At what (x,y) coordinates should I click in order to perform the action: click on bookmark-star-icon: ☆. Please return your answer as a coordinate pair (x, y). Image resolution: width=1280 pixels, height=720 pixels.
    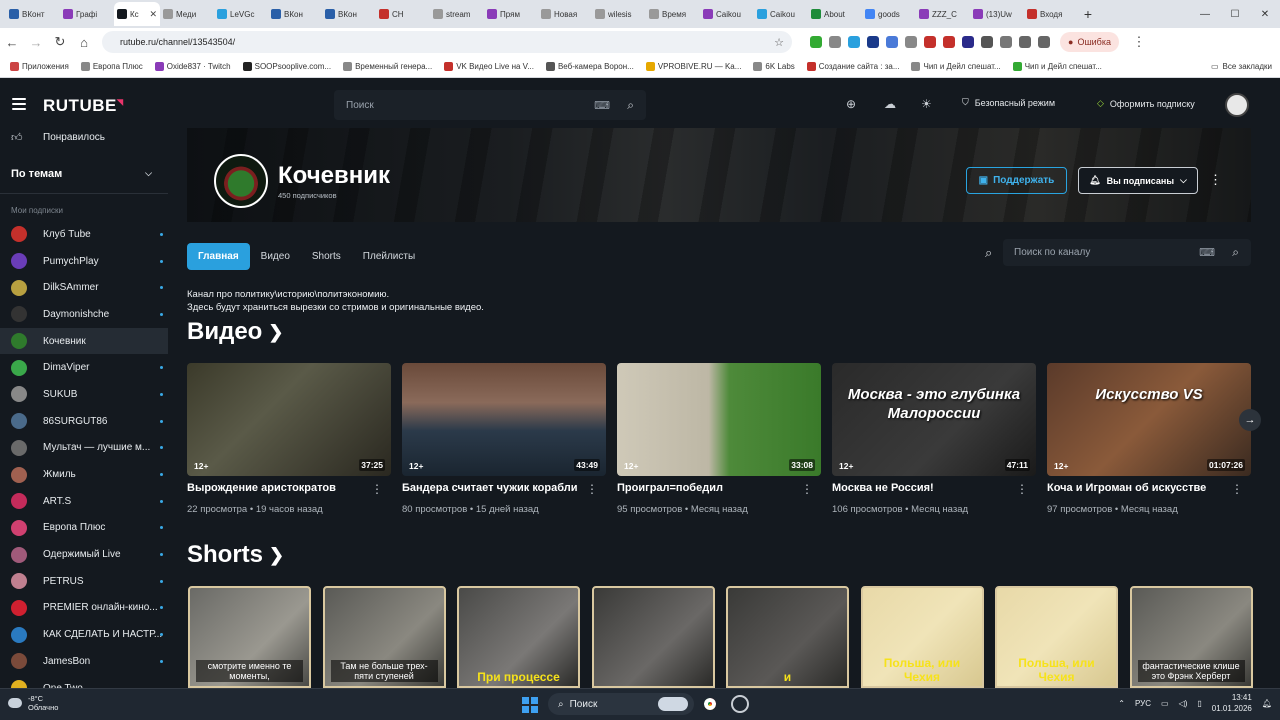
    Looking at the image, I should click on (779, 42).